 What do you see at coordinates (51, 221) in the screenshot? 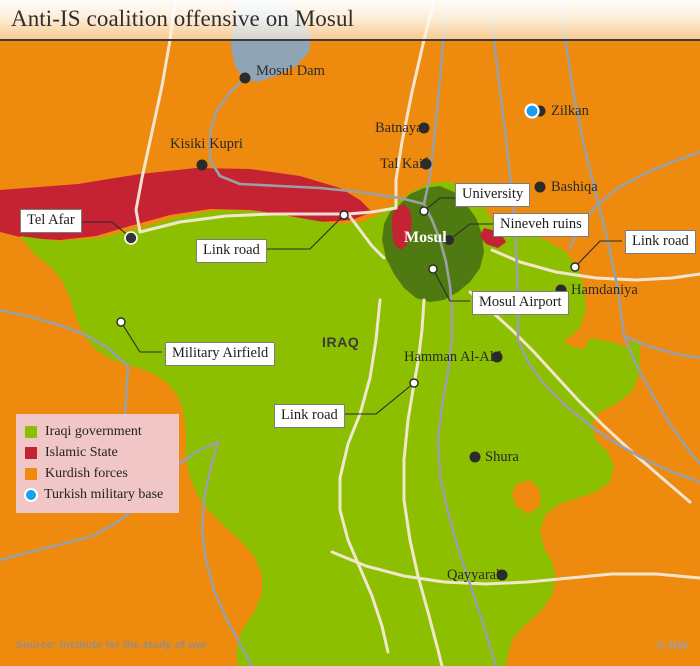
I see `callout-tel-afar: Tel Afar` at bounding box center [51, 221].